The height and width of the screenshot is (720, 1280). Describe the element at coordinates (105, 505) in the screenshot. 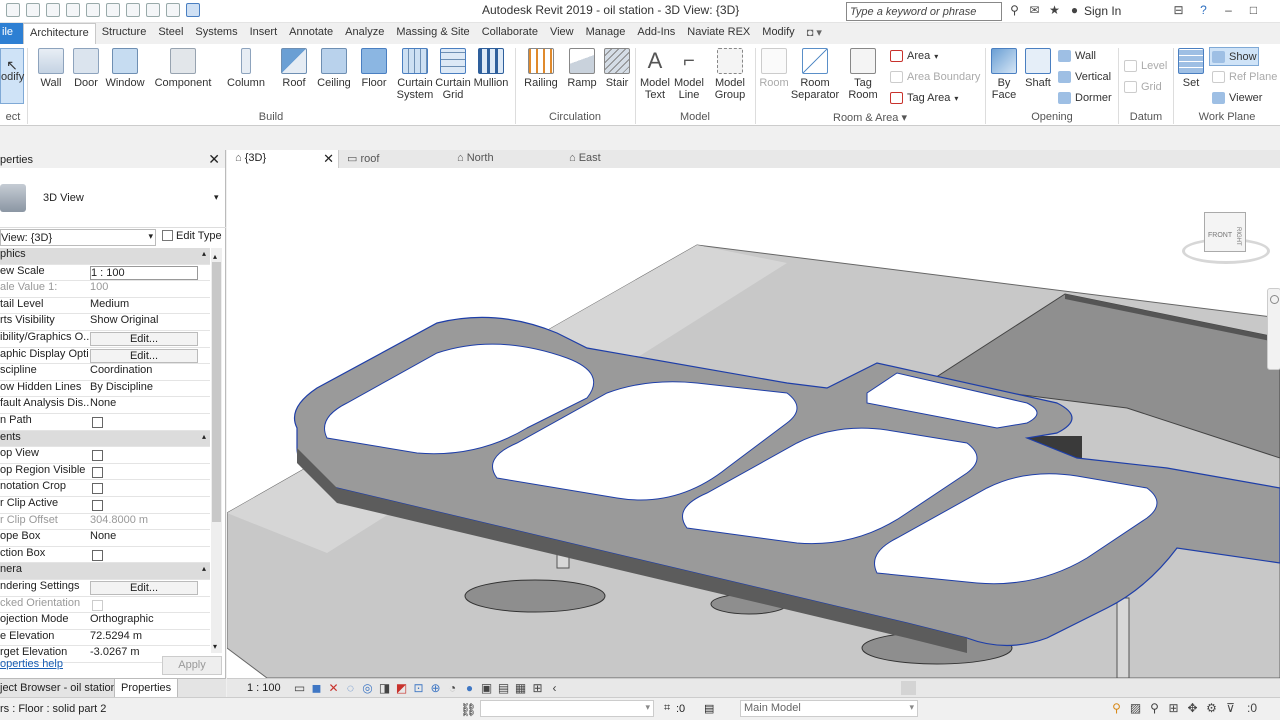

I see `property-row: r Clip Active` at that location.